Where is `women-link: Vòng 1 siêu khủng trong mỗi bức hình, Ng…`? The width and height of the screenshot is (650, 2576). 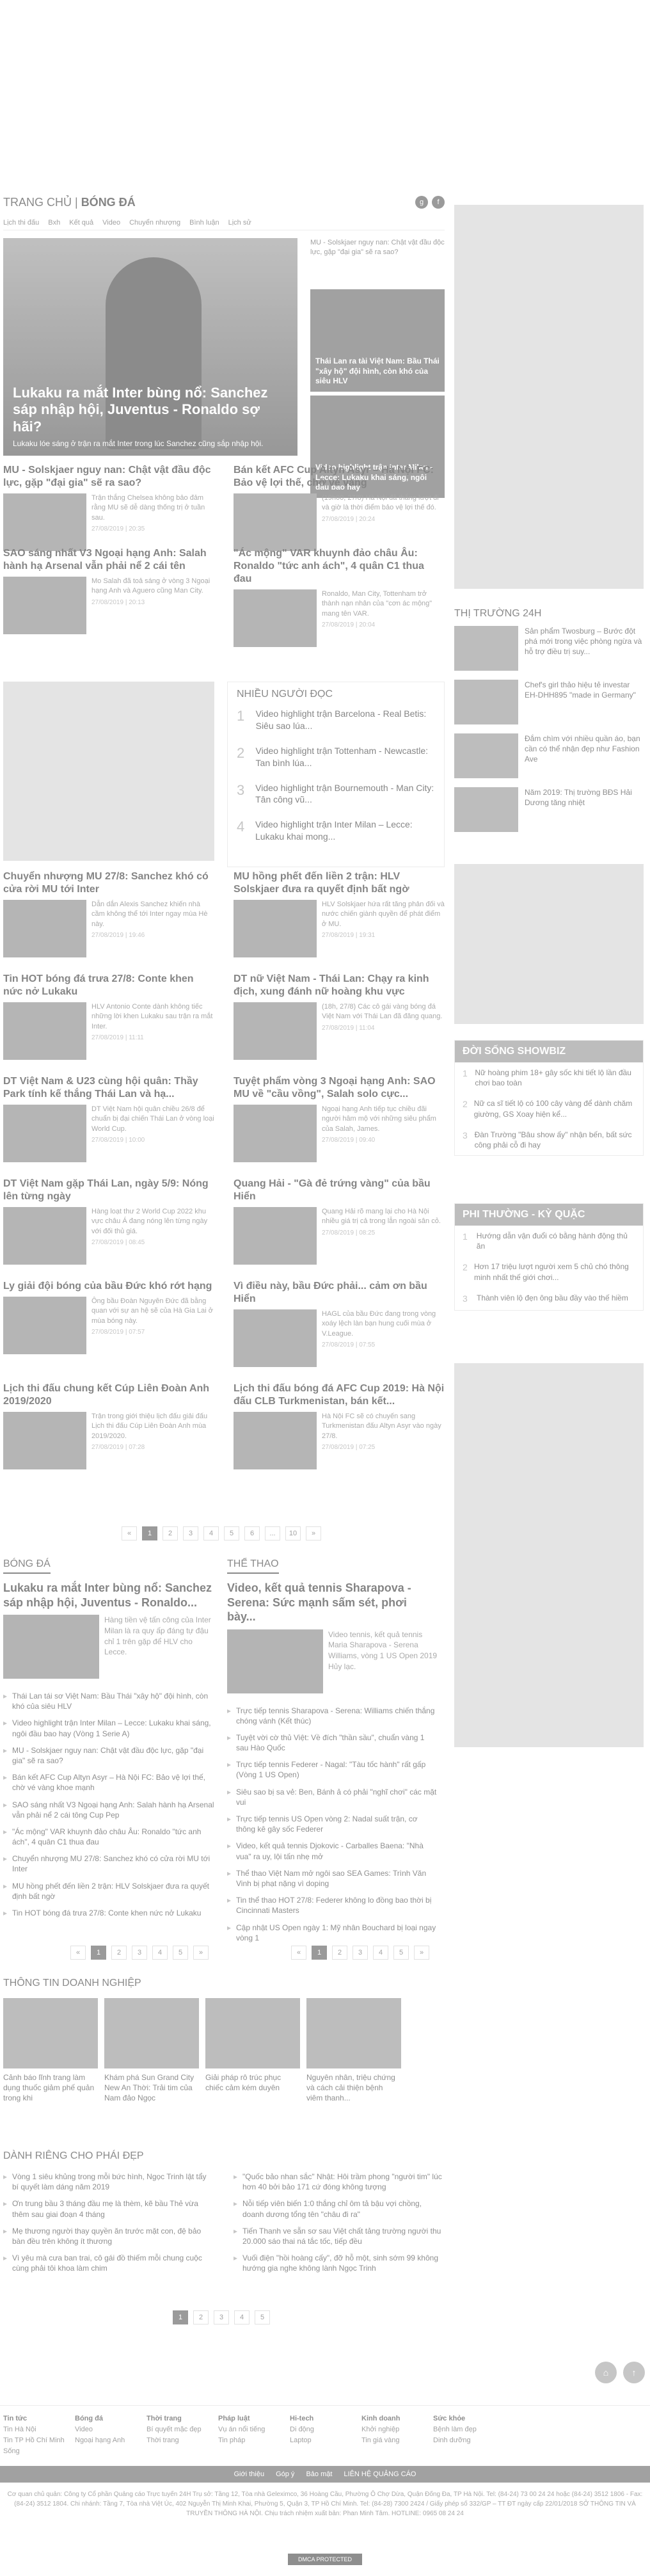
women-link: Vòng 1 siêu khủng trong mỗi bức hình, Ng… is located at coordinates (108, 2181).